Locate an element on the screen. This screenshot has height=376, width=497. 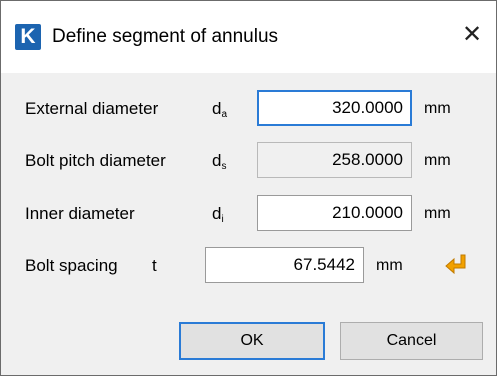
bolt-pitch-diameter-label: Bolt pitch diameter is located at coordinates (95, 160).